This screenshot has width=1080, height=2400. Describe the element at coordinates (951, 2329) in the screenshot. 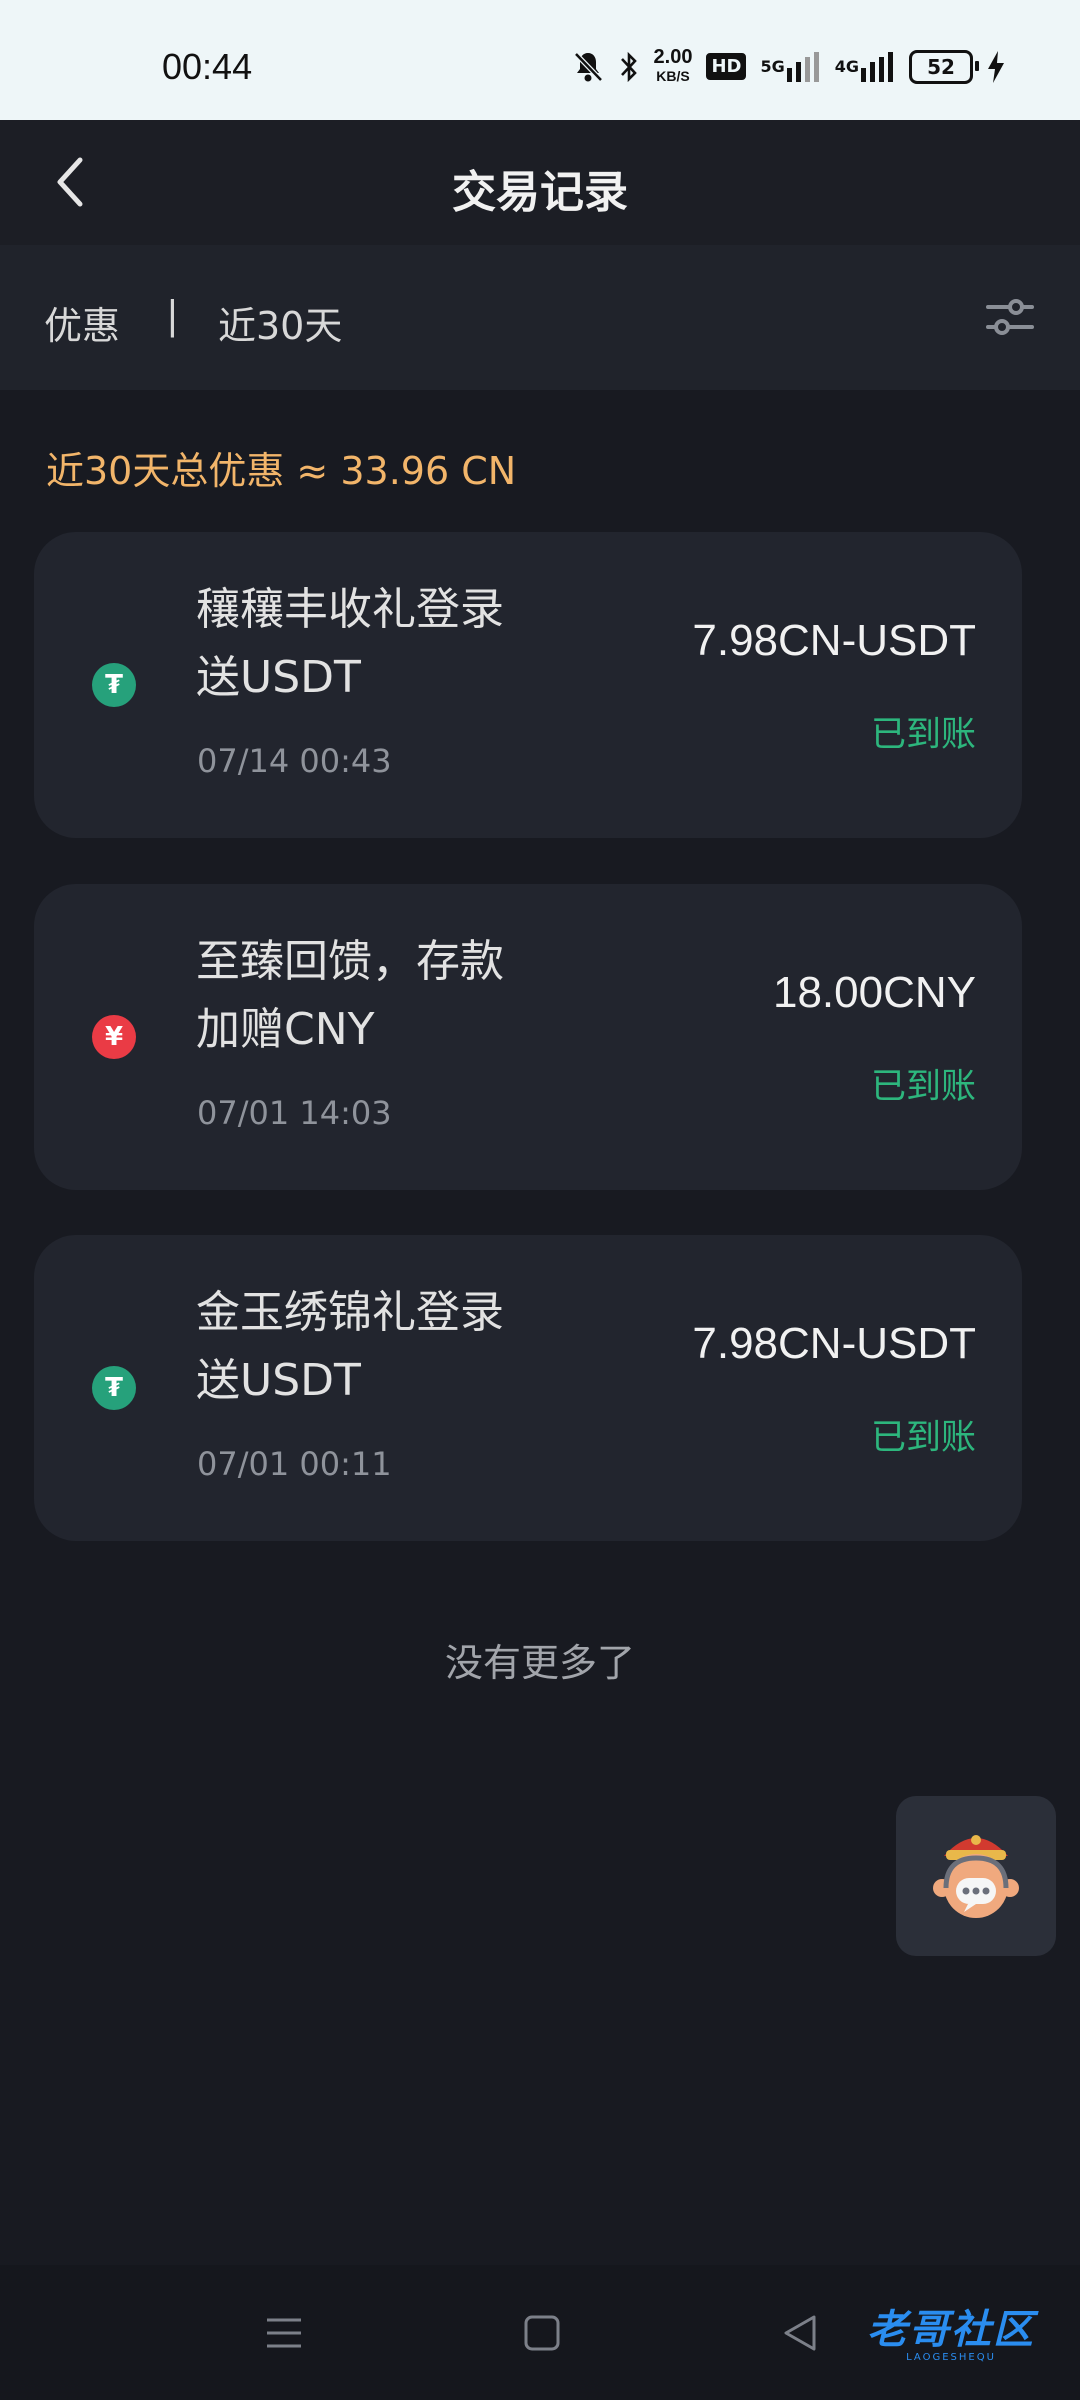

I see `watermark-text: 老哥社区` at that location.